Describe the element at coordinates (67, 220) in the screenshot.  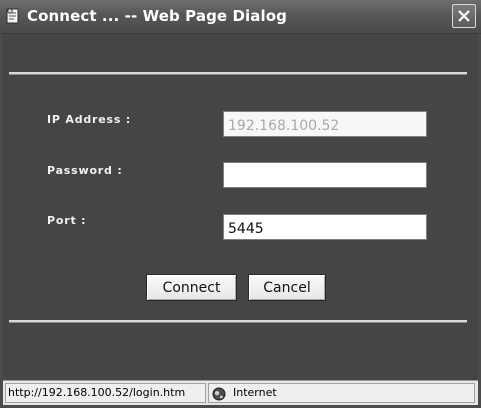
I see `port-label: Port :` at that location.